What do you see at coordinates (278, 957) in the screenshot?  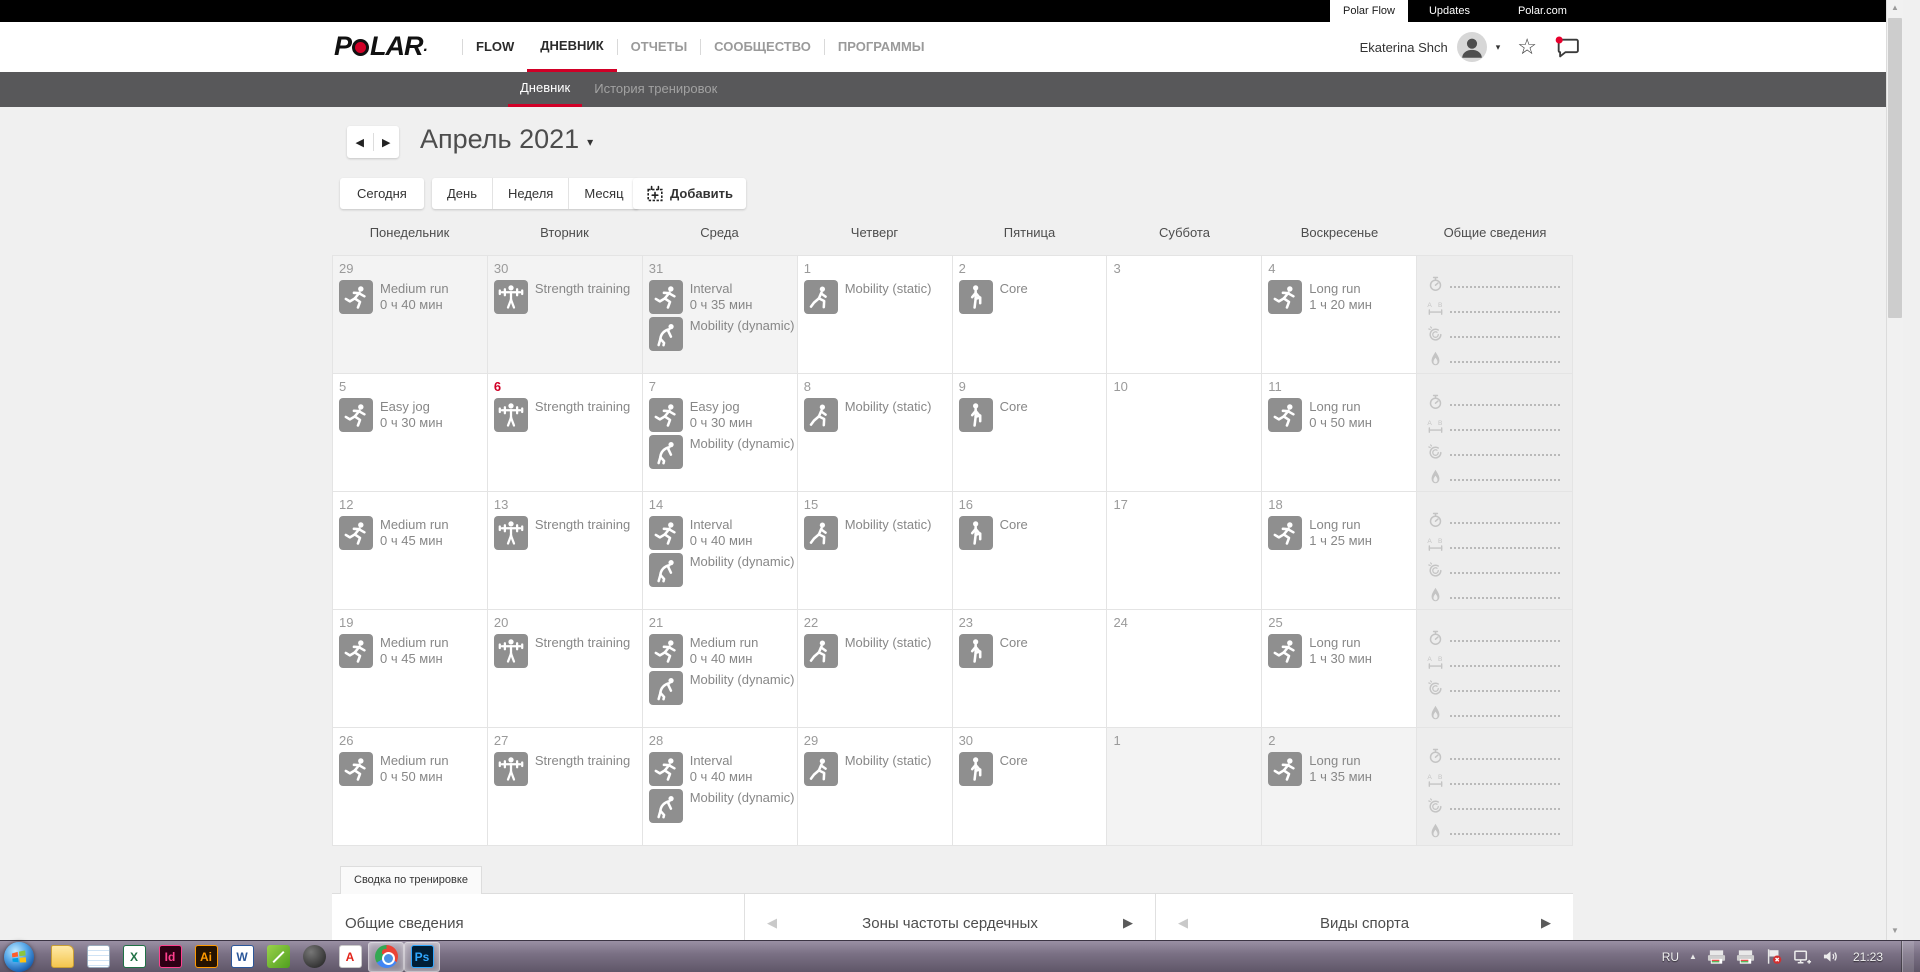 I see `taskbar-app-green` at bounding box center [278, 957].